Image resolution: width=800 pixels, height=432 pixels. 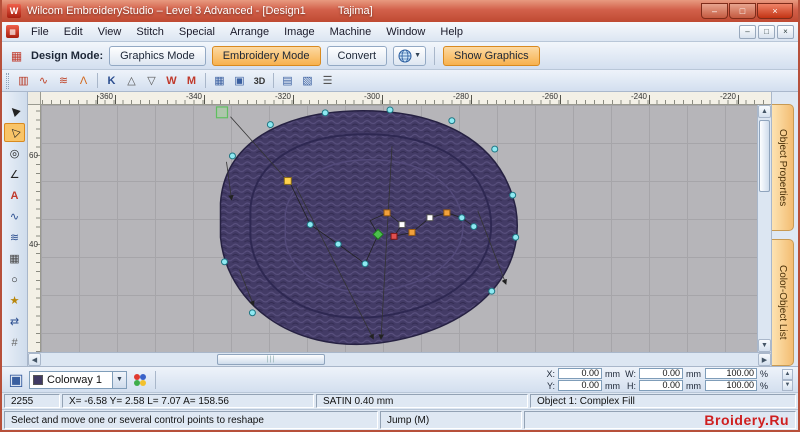 I want to click on scroll-down-icon: ▼, so click(x=764, y=345).